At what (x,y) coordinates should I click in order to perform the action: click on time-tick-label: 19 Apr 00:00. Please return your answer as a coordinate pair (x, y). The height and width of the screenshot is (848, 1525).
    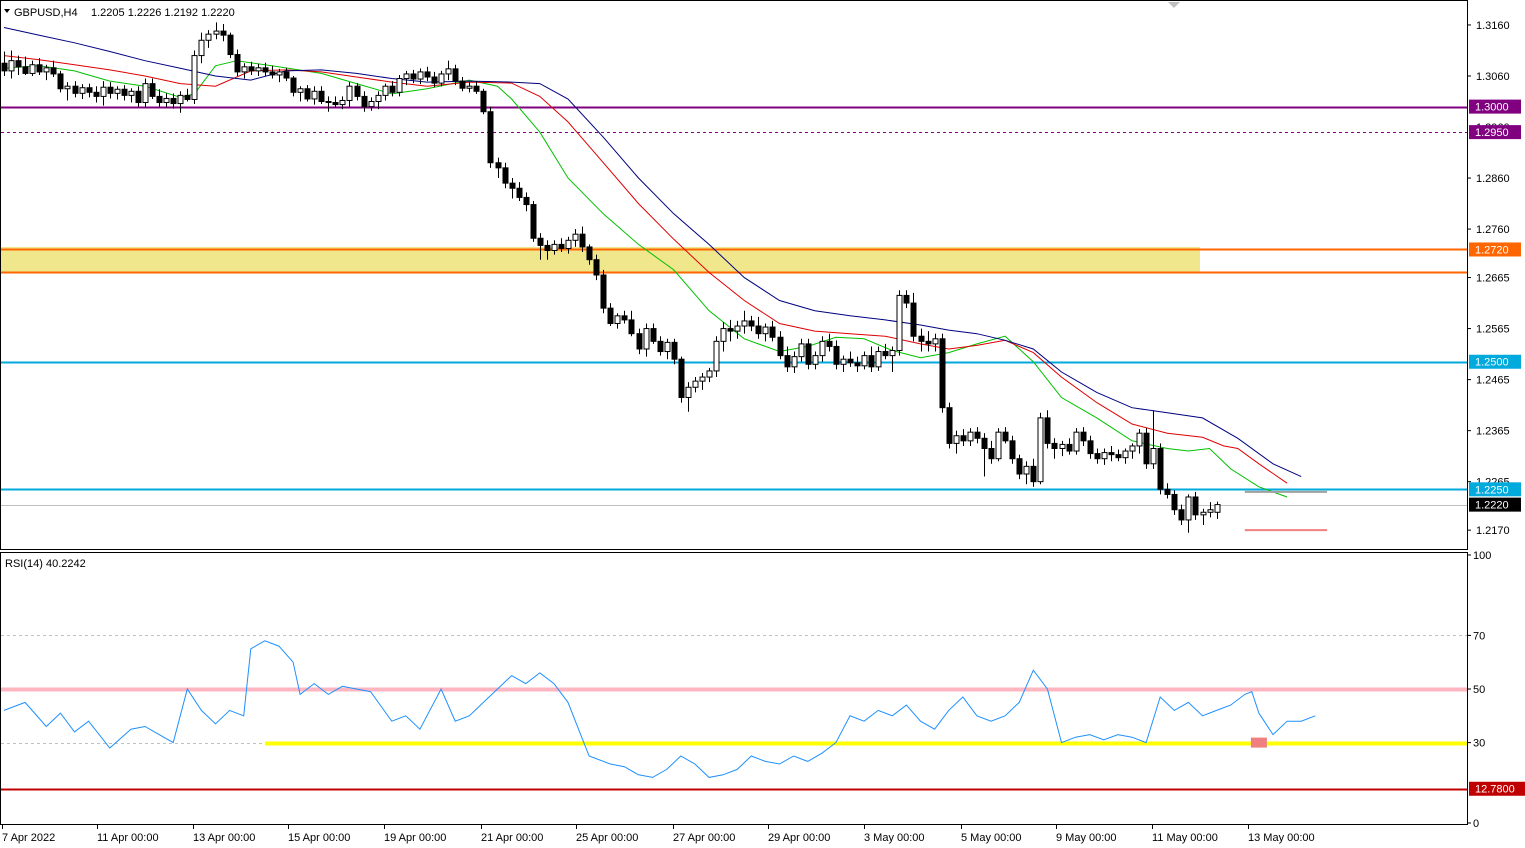
    Looking at the image, I should click on (415, 838).